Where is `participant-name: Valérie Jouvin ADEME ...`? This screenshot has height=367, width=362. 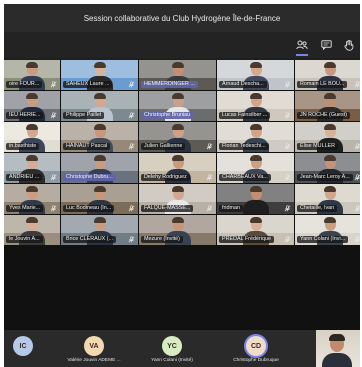
participant-name: Valérie Jouvin ADEME ... is located at coordinates (94, 360).